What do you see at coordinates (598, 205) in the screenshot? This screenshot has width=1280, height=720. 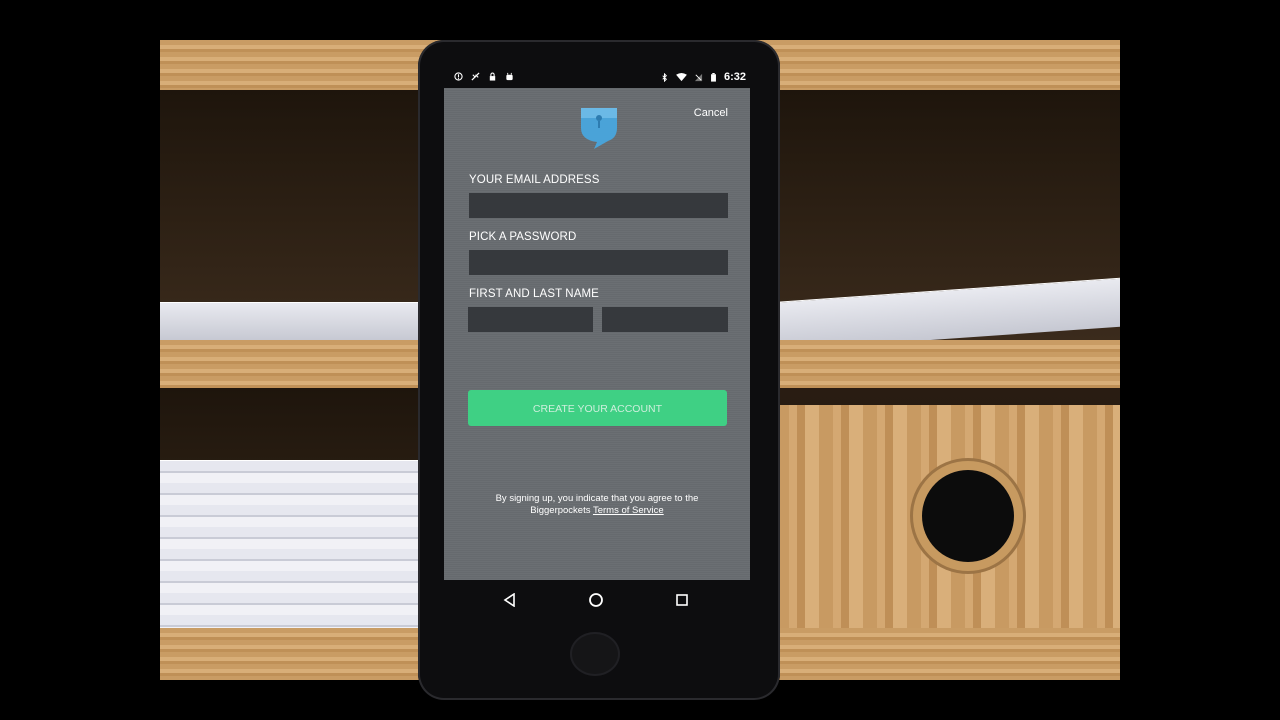 I see `email-field` at bounding box center [598, 205].